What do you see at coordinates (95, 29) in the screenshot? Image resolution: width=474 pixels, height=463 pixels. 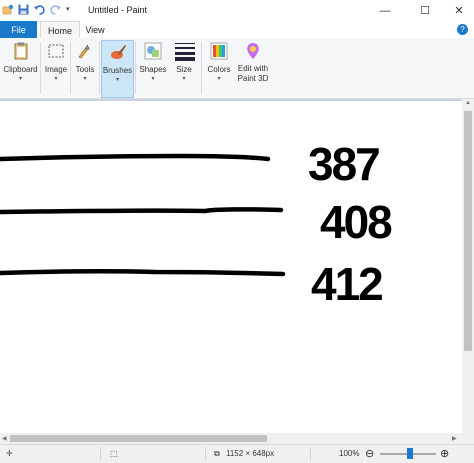 I see `tab-view: View` at bounding box center [95, 29].